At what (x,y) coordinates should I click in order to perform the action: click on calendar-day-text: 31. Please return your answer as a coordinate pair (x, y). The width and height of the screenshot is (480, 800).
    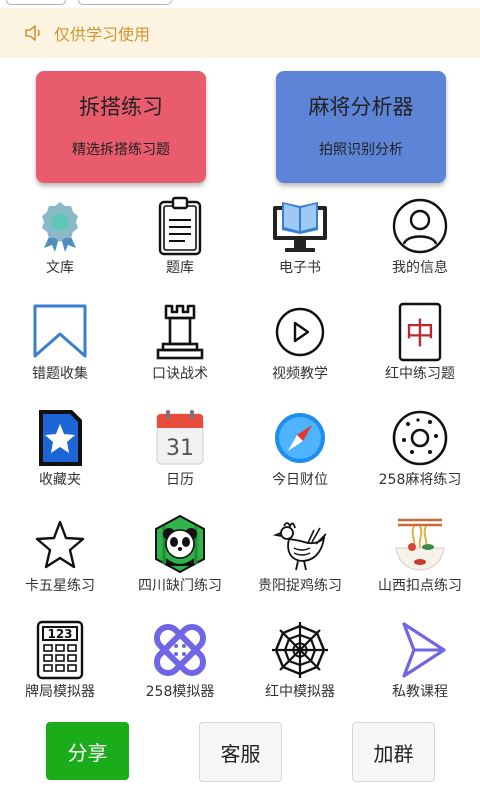
    Looking at the image, I should click on (180, 448).